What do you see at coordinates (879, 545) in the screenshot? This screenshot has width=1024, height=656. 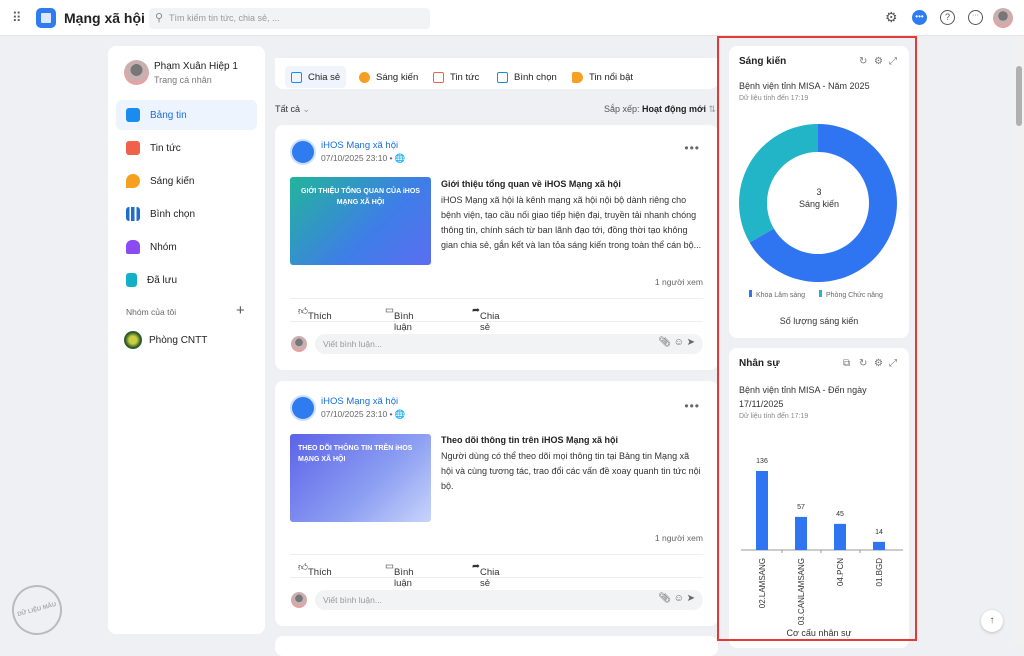 I see `bar-01.BGD` at bounding box center [879, 545].